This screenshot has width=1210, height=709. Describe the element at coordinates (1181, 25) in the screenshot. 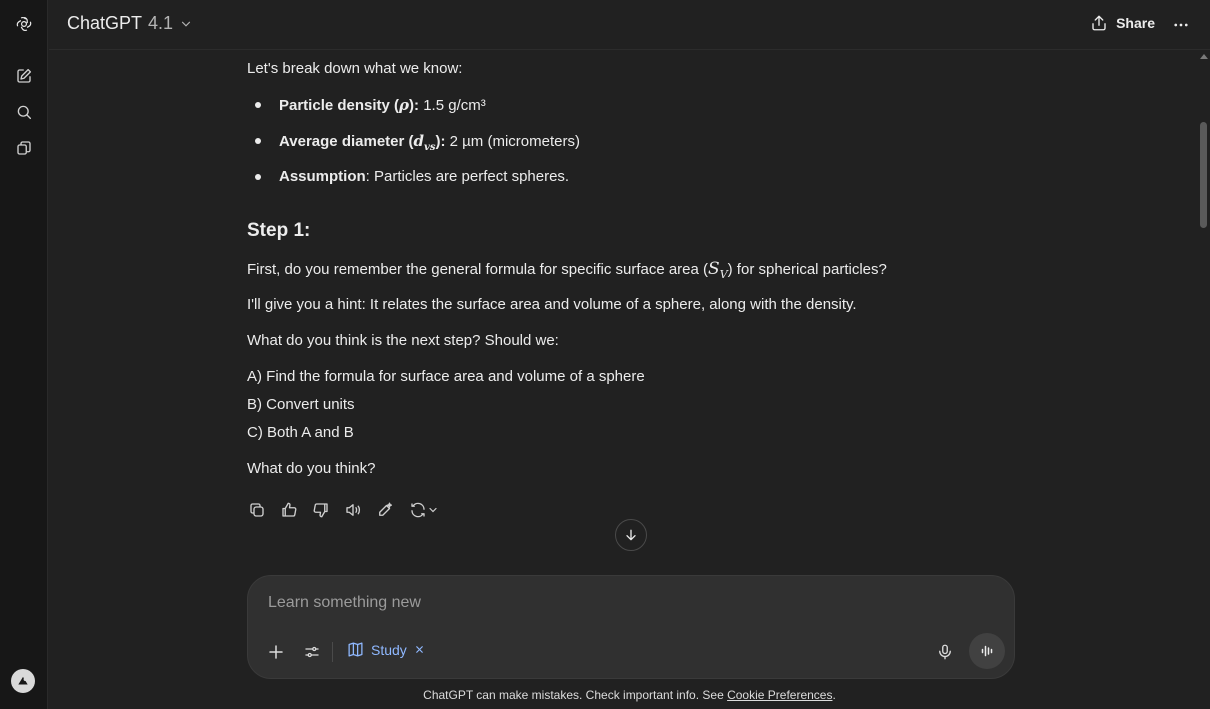

I see `more-options-icon` at that location.